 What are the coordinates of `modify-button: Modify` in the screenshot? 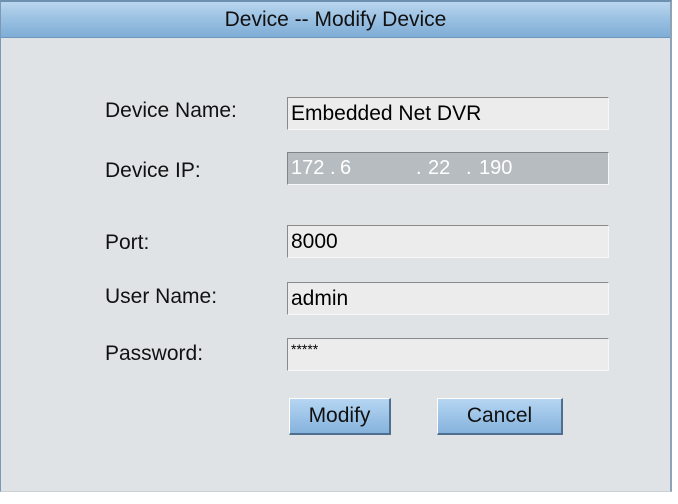 It's located at (340, 416).